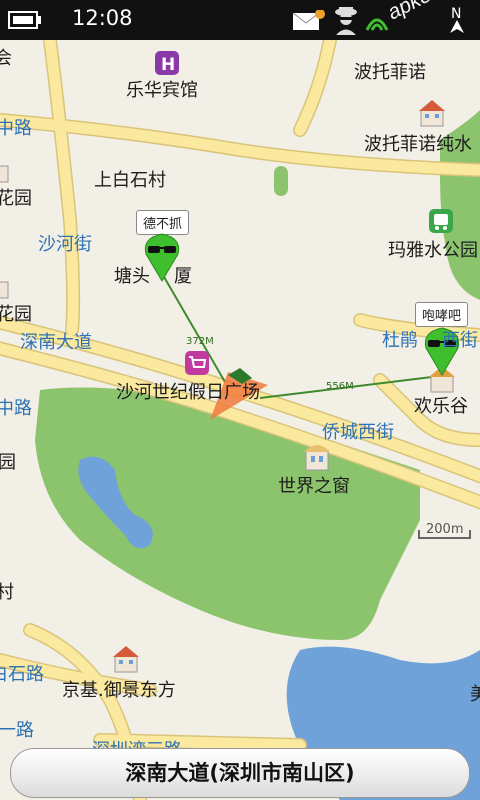  What do you see at coordinates (102, 18) in the screenshot?
I see `clock: 12:08` at bounding box center [102, 18].